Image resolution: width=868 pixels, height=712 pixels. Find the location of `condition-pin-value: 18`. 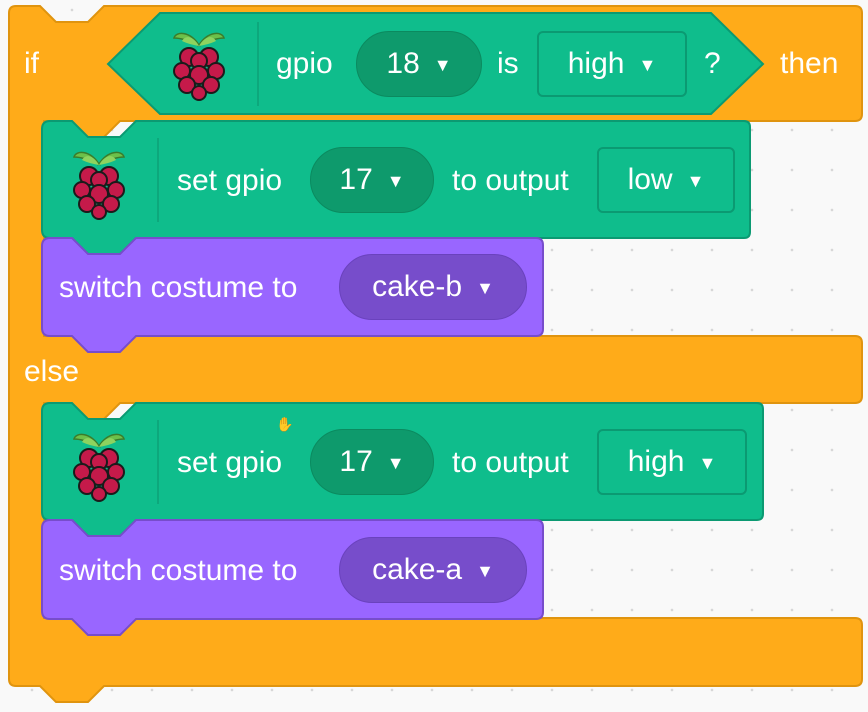

condition-pin-value: 18 is located at coordinates (403, 63).